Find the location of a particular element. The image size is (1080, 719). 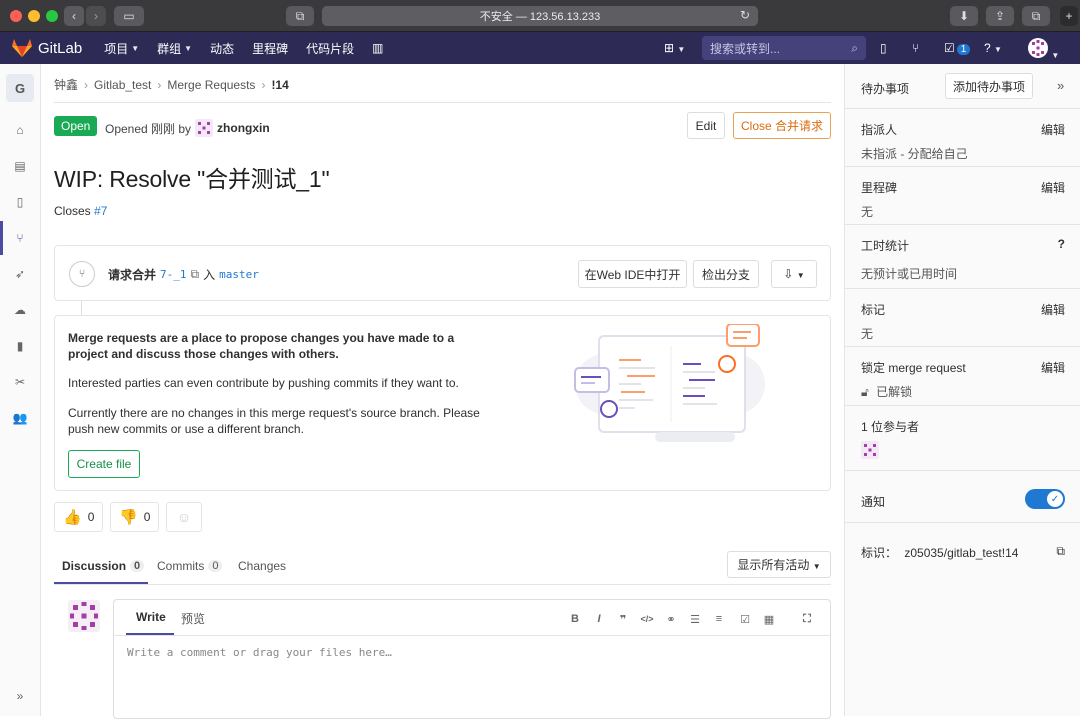

new-tab-button: + is located at coordinates (1069, 16).